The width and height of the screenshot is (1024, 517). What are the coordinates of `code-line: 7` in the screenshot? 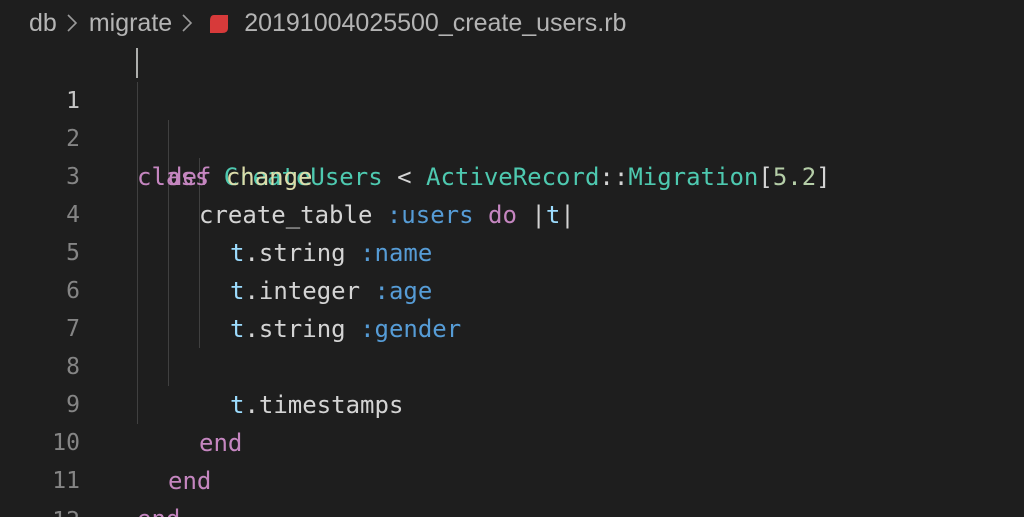 It's located at (512, 307).